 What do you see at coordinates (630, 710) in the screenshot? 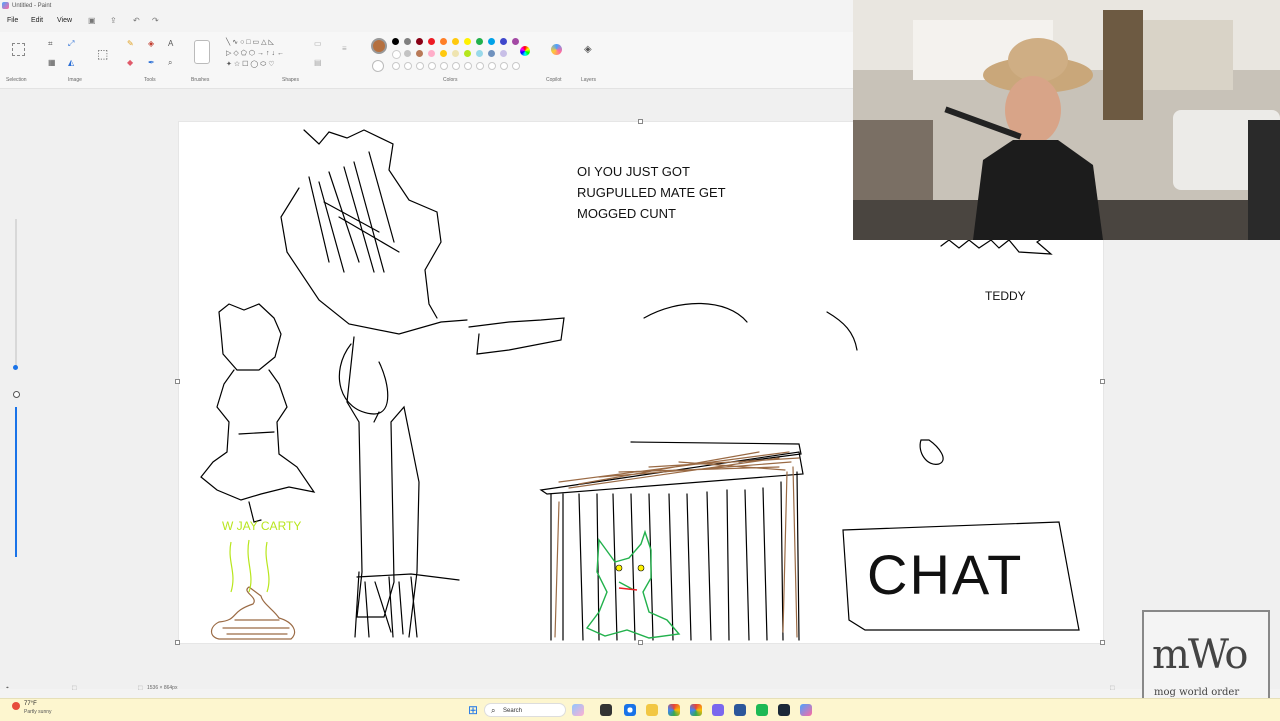
I see `edge-icon` at bounding box center [630, 710].